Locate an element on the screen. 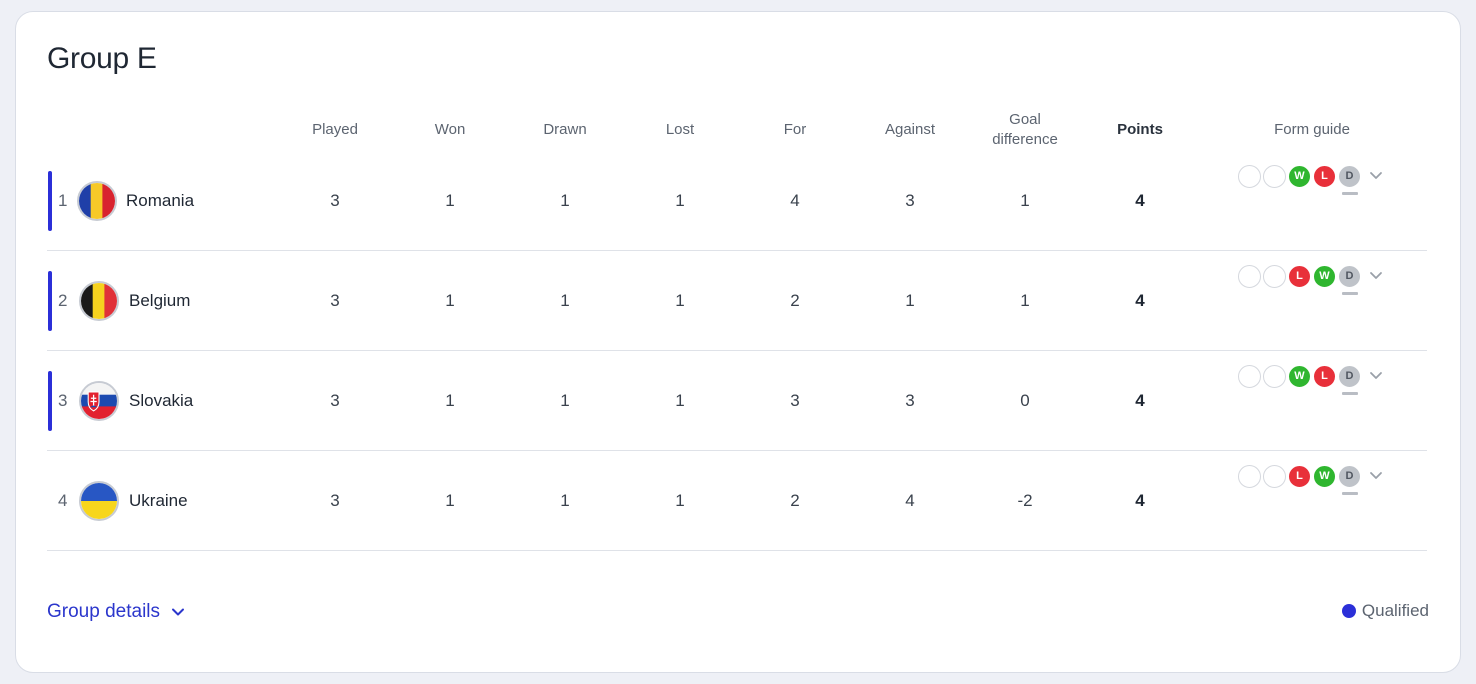 The image size is (1476, 684). col-won: Won is located at coordinates (450, 129).